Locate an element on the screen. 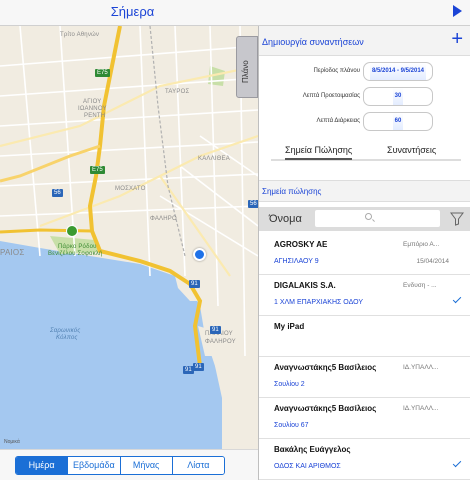 The height and width of the screenshot is (480, 470). item-name: Βακάλης Ευάγγελος is located at coordinates (312, 449).